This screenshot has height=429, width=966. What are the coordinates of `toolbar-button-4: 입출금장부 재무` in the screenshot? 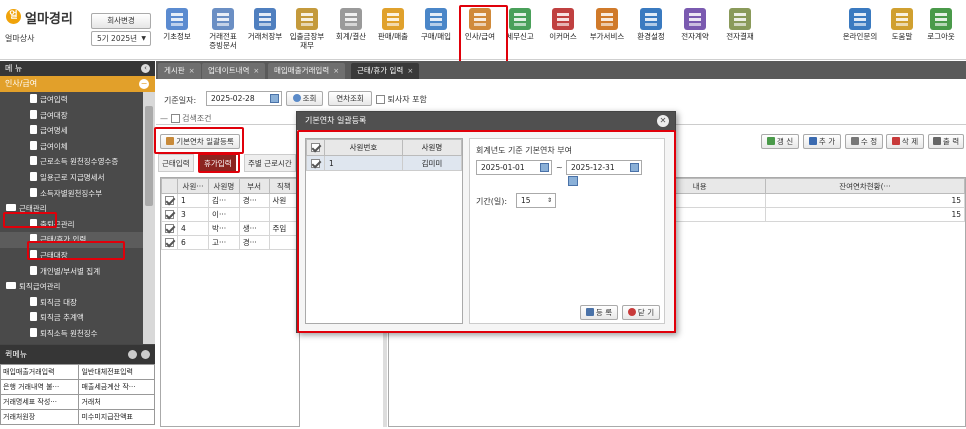 It's located at (307, 30).